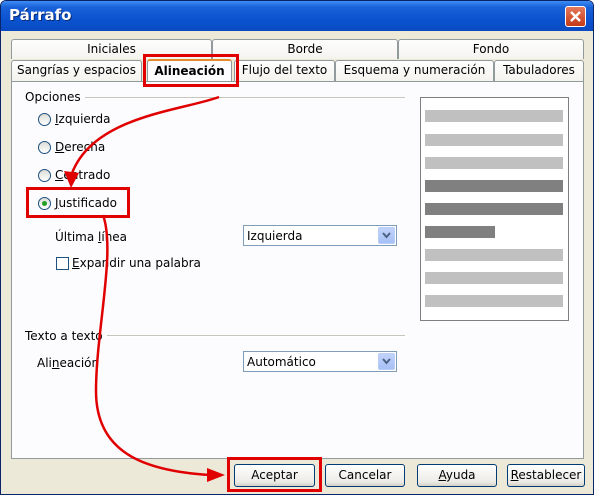 The height and width of the screenshot is (495, 594). I want to click on options-label: Opciones, so click(55, 97).